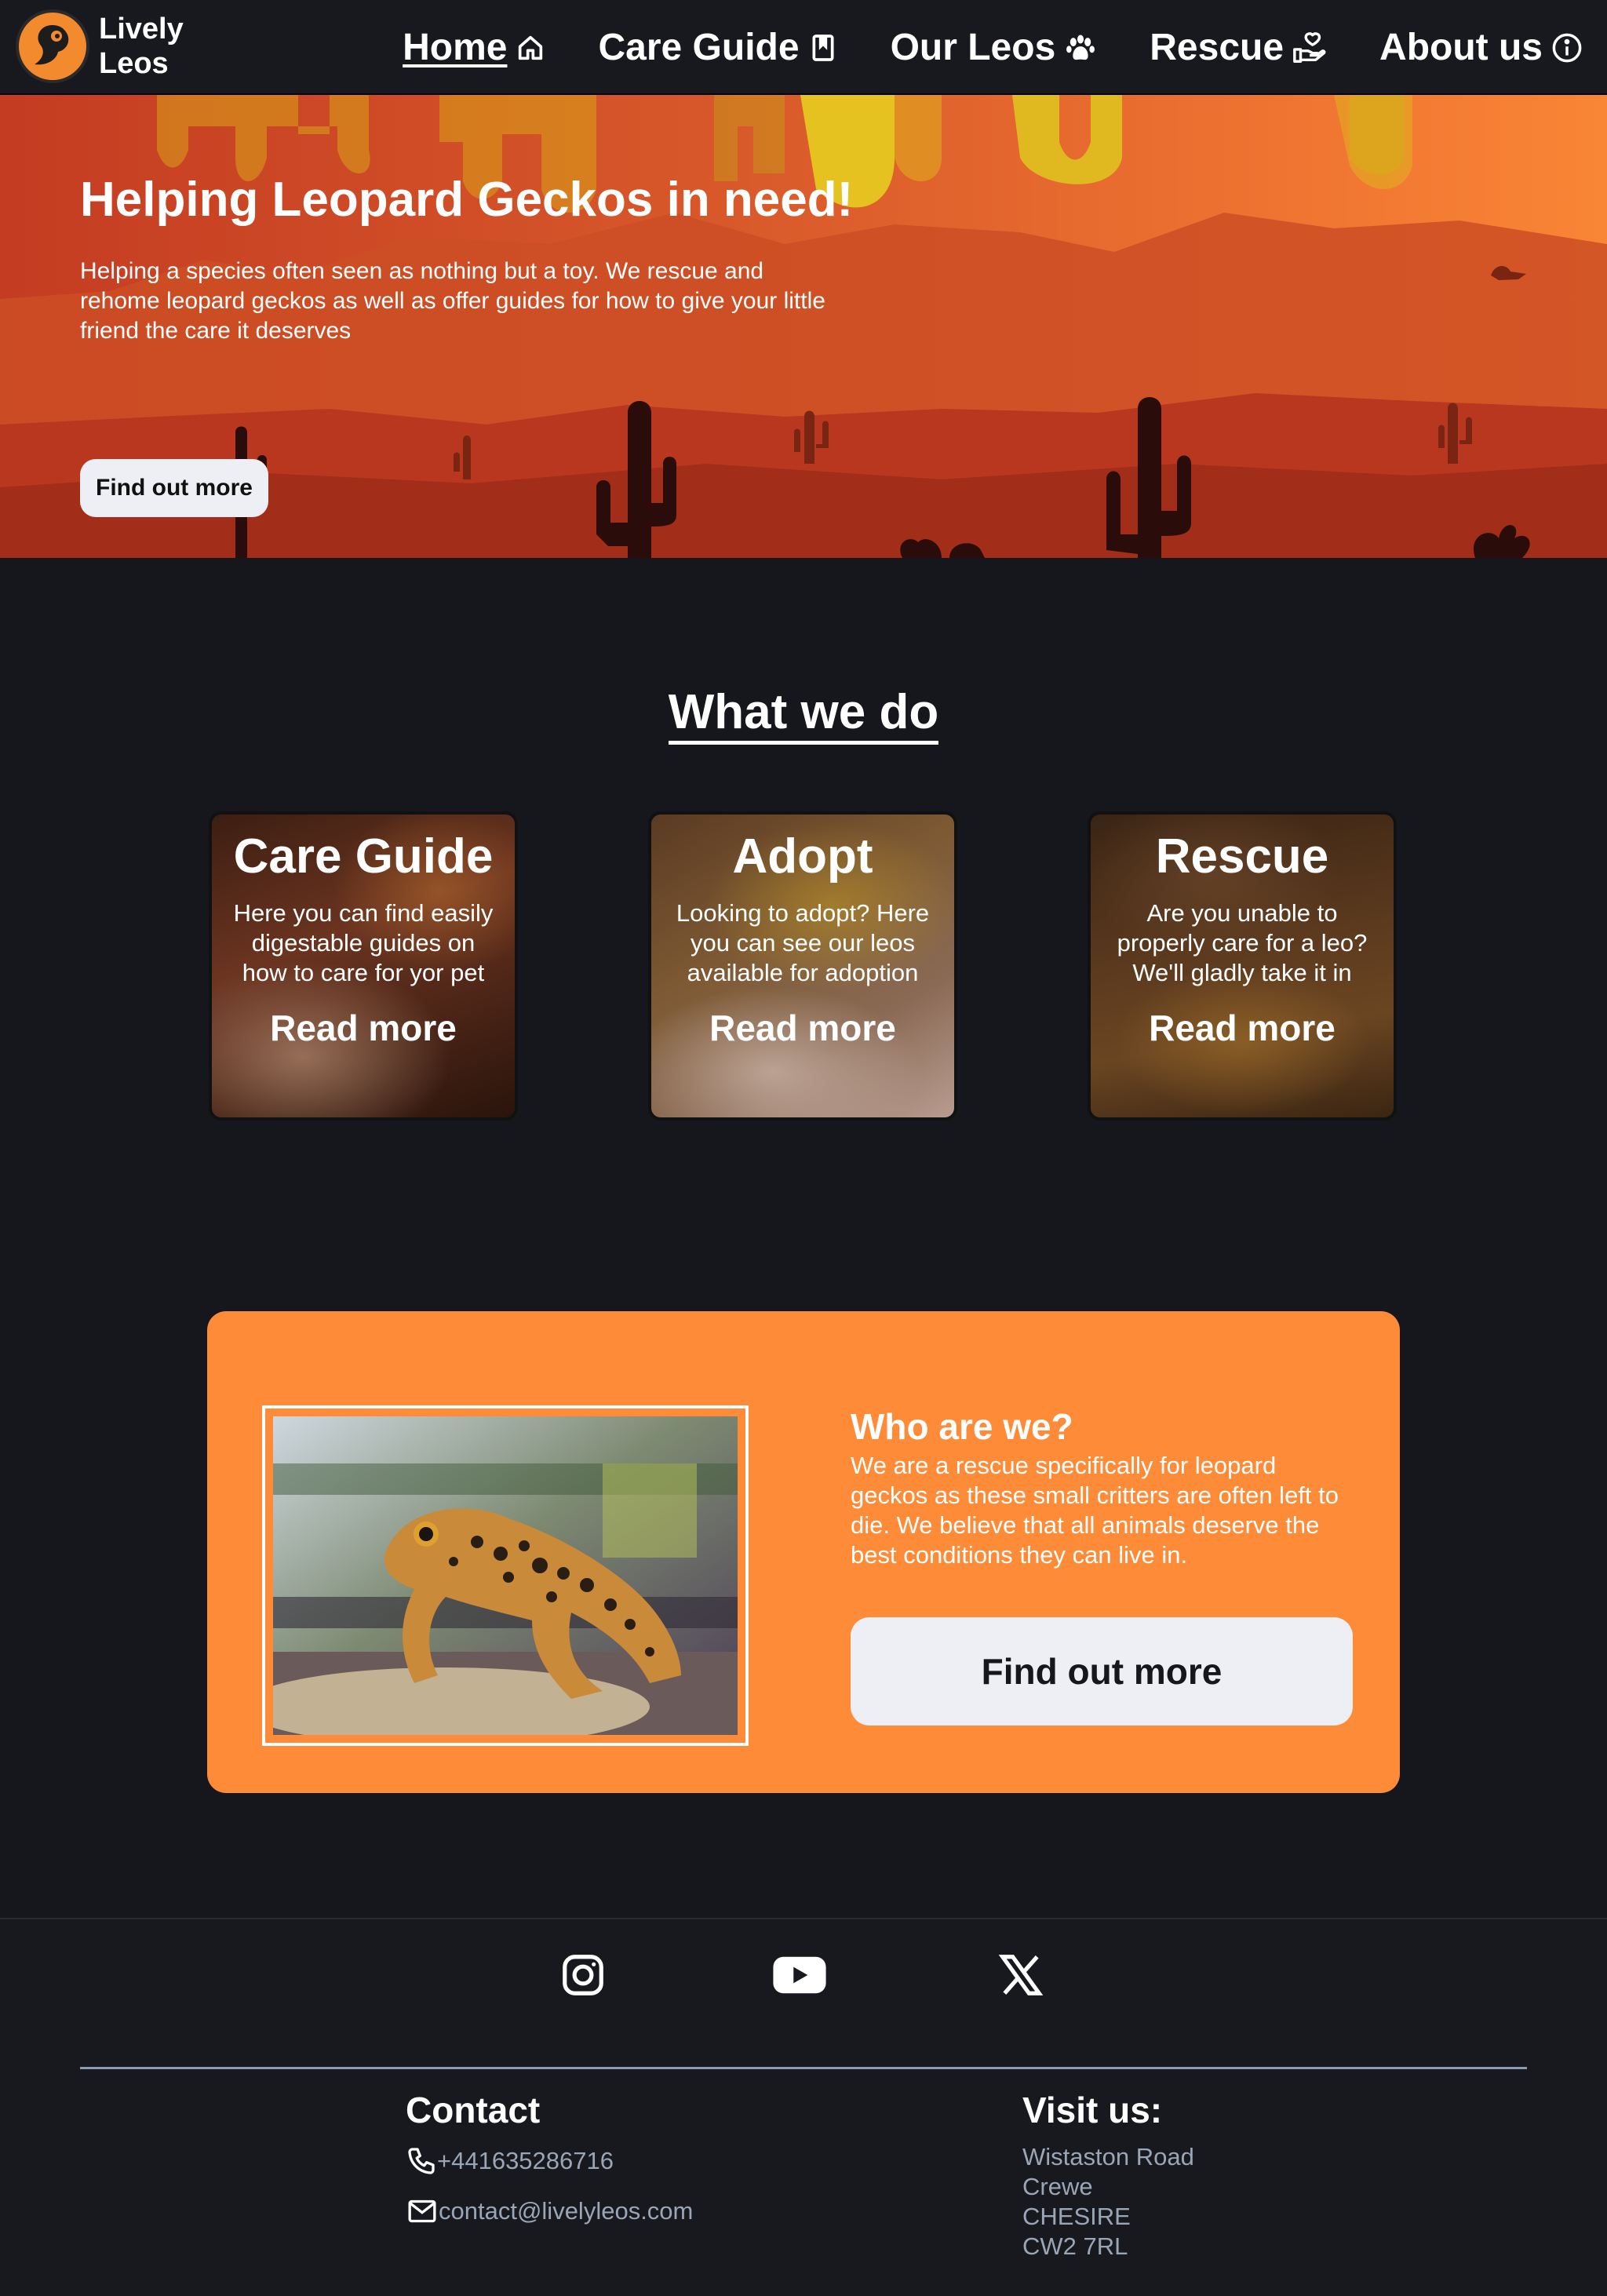  I want to click on who-are-we-title: Who are we?, so click(962, 1426).